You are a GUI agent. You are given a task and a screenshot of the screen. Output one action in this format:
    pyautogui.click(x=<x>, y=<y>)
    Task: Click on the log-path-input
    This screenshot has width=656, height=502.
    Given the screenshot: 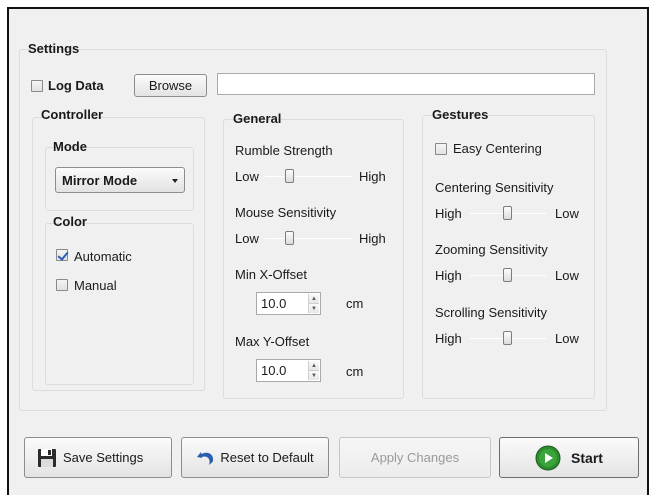 What is the action you would take?
    pyautogui.click(x=406, y=84)
    